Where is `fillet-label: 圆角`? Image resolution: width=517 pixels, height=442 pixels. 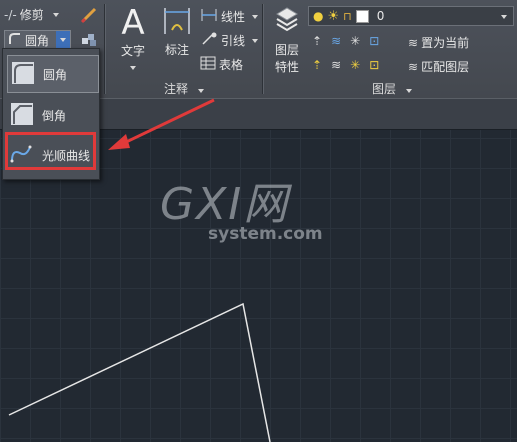 fillet-label: 圆角 is located at coordinates (37, 40).